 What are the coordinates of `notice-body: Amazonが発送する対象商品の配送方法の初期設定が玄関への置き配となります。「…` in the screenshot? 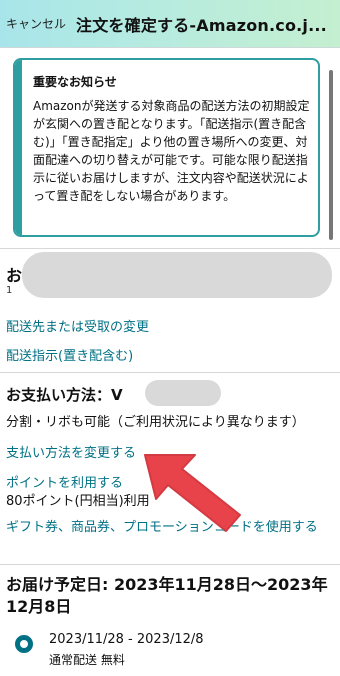 It's located at (171, 151).